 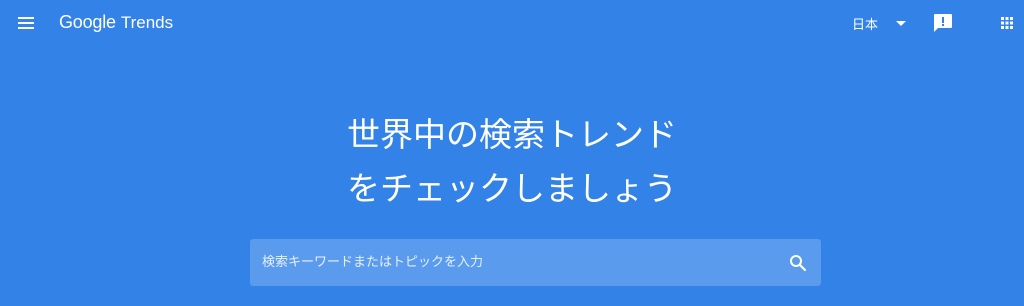 I want to click on google-trends-logo: Google Trends, so click(x=116, y=23).